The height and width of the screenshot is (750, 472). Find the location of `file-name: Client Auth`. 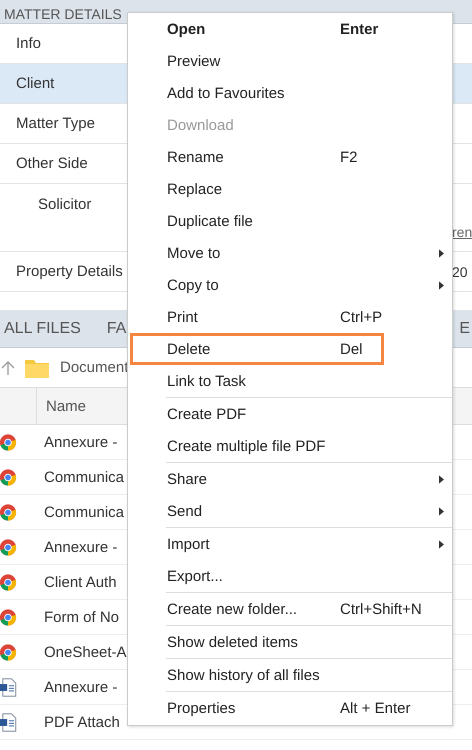

file-name: Client Auth is located at coordinates (80, 582).